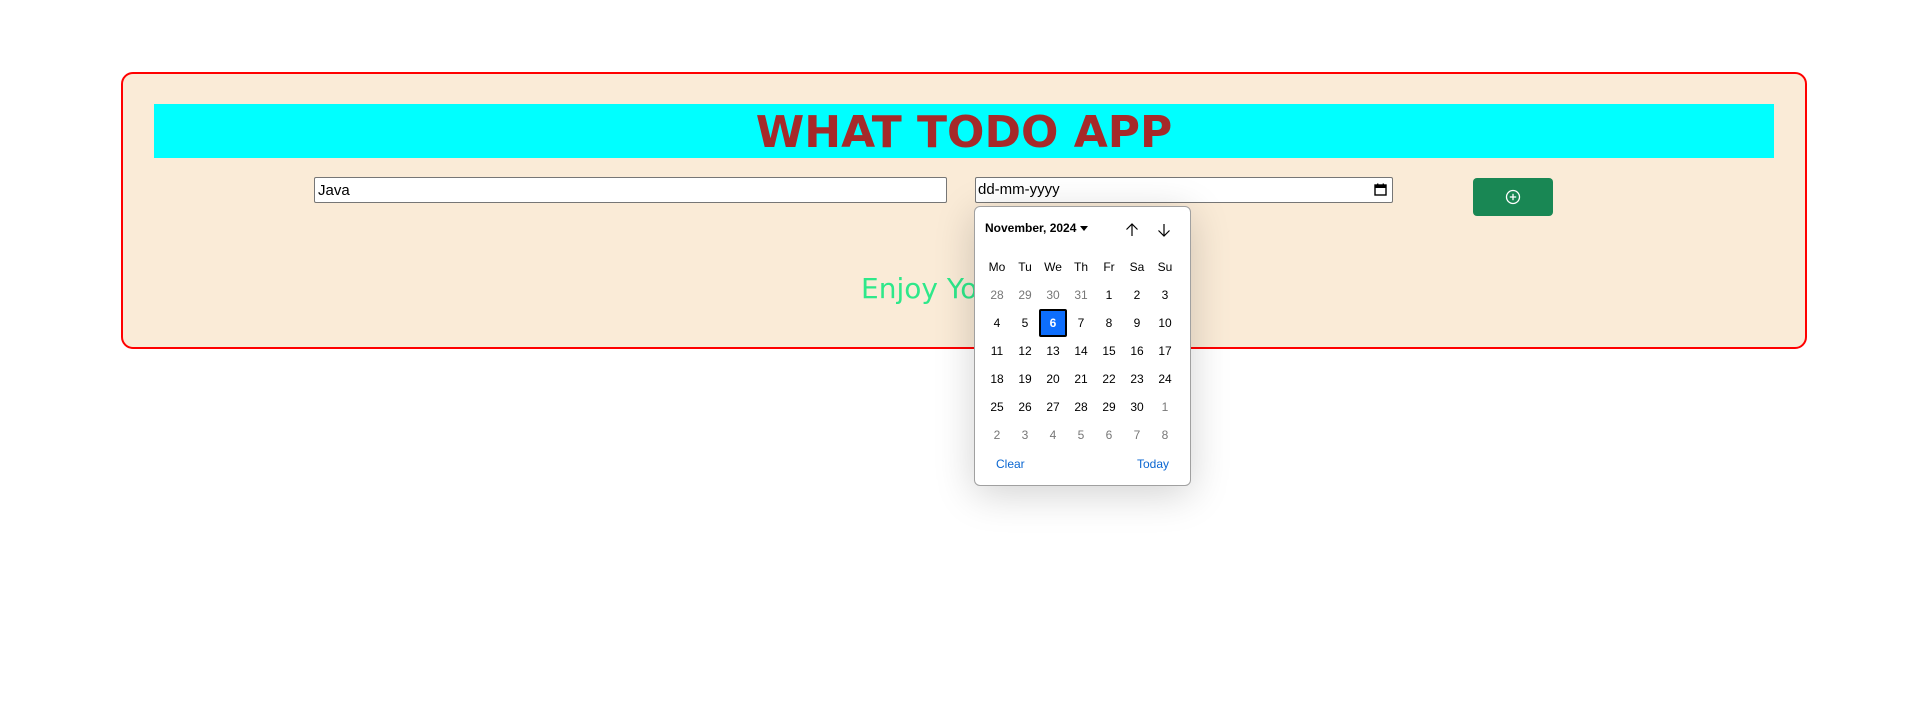 The width and height of the screenshot is (1920, 725). I want to click on app-title: WHAT TODO APP, so click(964, 132).